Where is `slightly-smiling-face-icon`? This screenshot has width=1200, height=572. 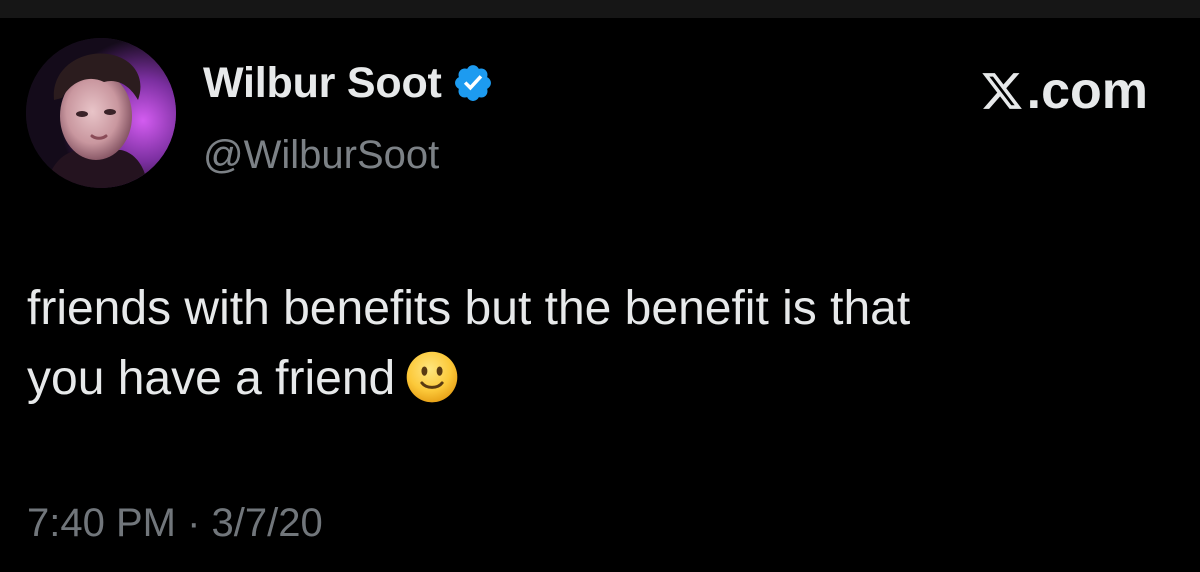 slightly-smiling-face-icon is located at coordinates (432, 377).